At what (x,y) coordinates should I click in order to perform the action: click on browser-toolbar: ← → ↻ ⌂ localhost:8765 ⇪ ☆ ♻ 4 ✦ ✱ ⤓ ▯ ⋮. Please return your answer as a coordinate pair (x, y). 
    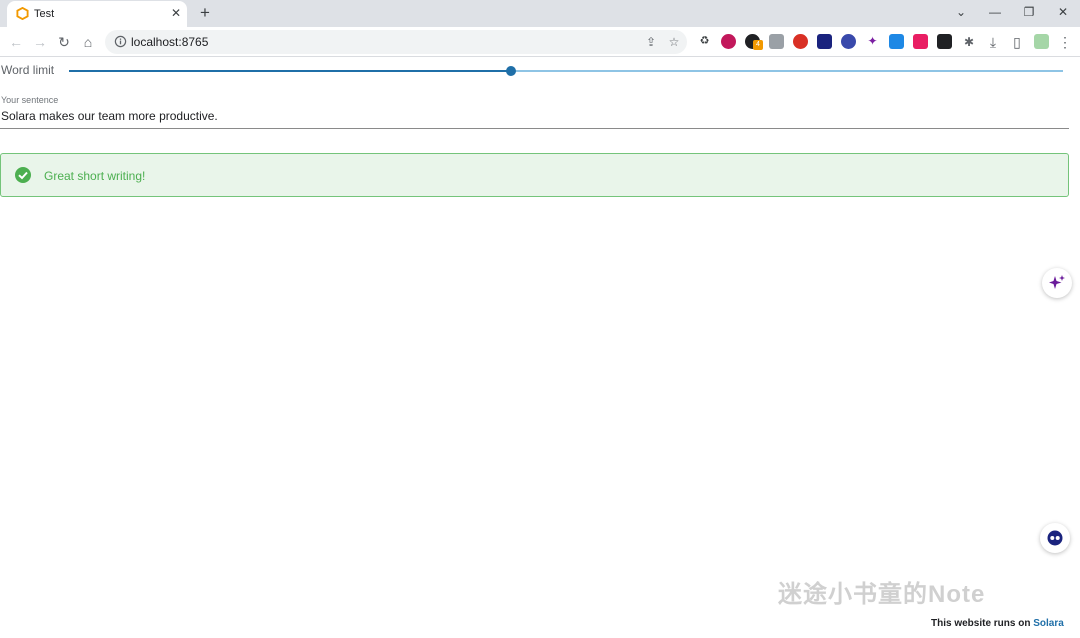
    Looking at the image, I should click on (540, 42).